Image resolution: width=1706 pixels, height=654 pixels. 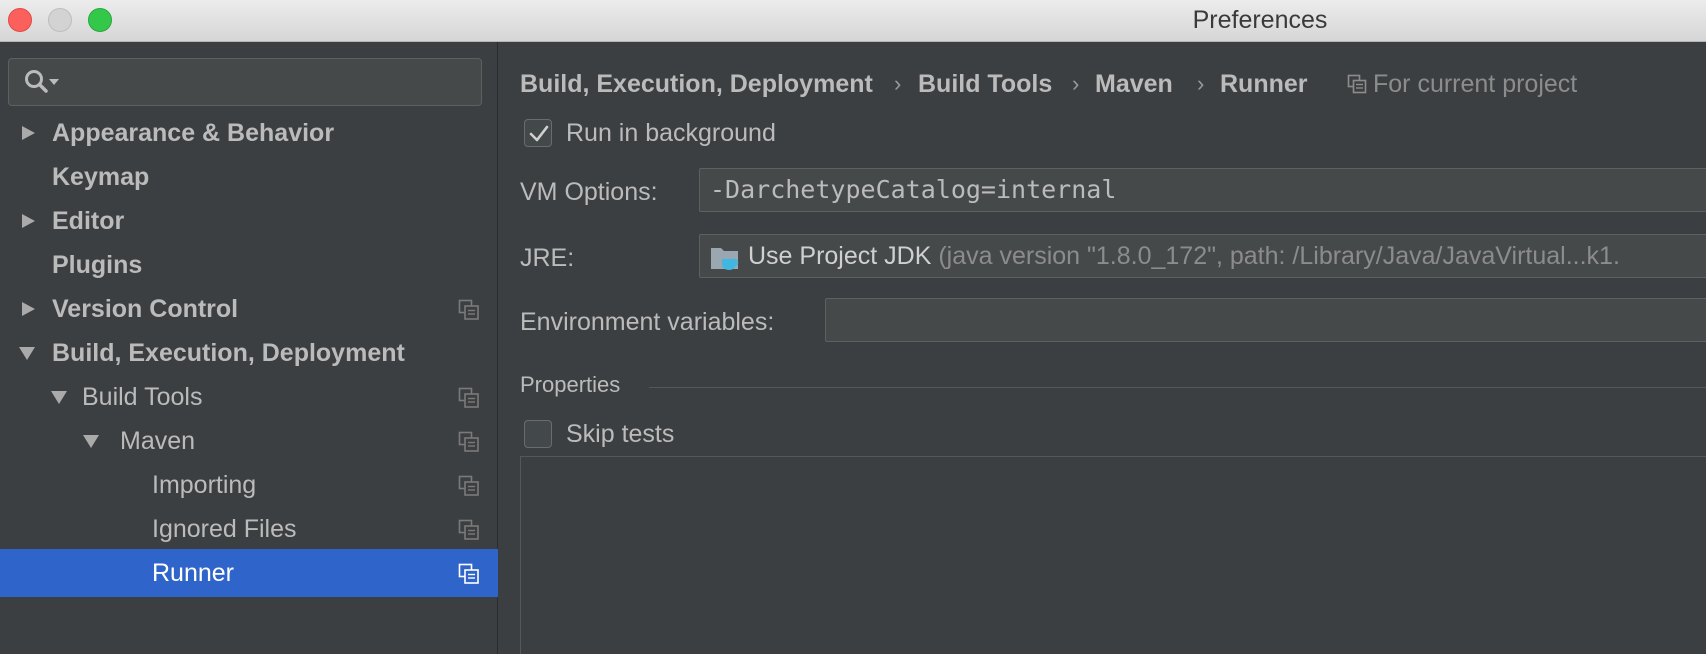 I want to click on skip-tests-checkbox, so click(x=538, y=434).